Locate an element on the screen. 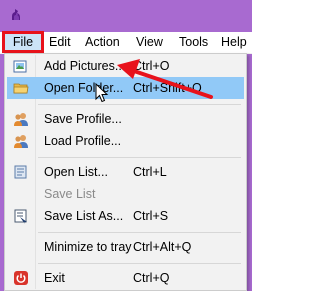  menu-item-shortcut: Ctrl+O is located at coordinates (151, 66).